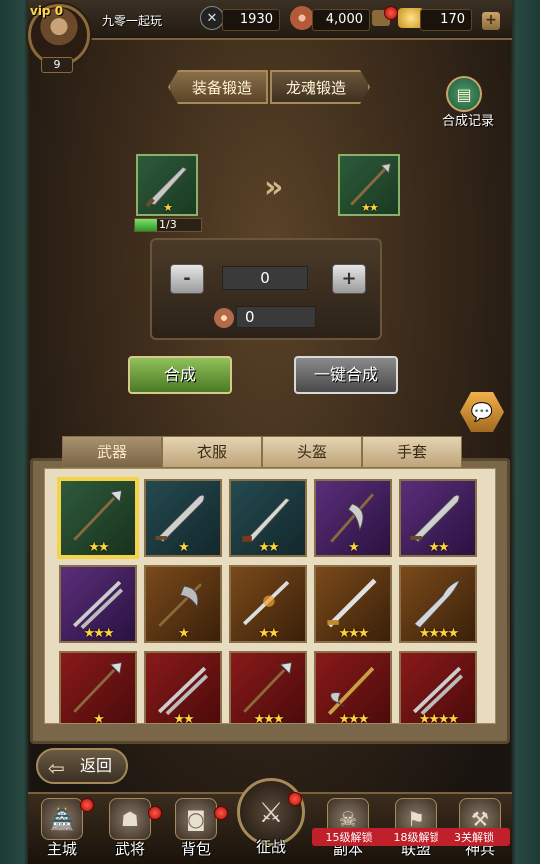  I want to click on inventory-tabs: 武器 衣服 头盔 手套, so click(262, 452).